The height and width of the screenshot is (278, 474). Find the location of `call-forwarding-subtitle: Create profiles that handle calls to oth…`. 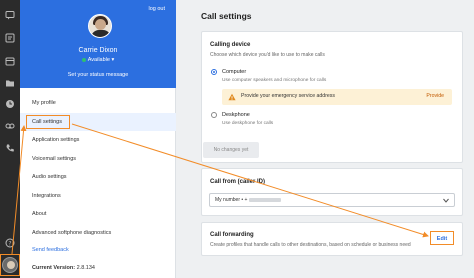

call-forwarding-subtitle: Create profiles that handle calls to oth… is located at coordinates (310, 245).